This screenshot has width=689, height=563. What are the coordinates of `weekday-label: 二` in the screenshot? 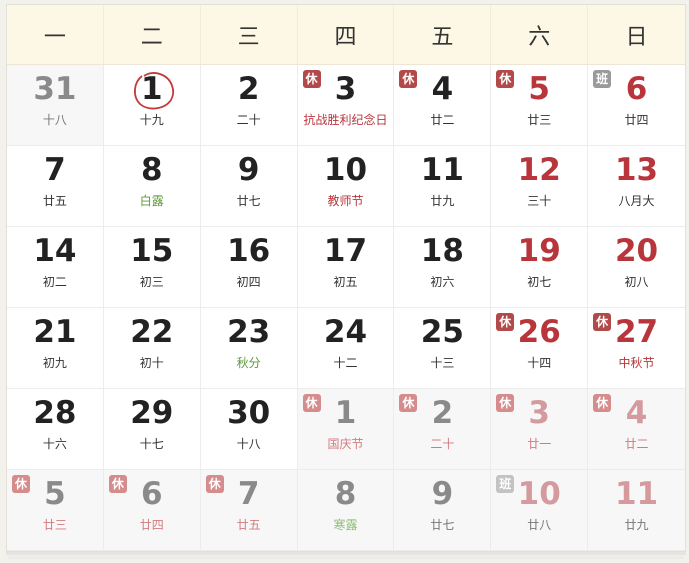 It's located at (152, 34).